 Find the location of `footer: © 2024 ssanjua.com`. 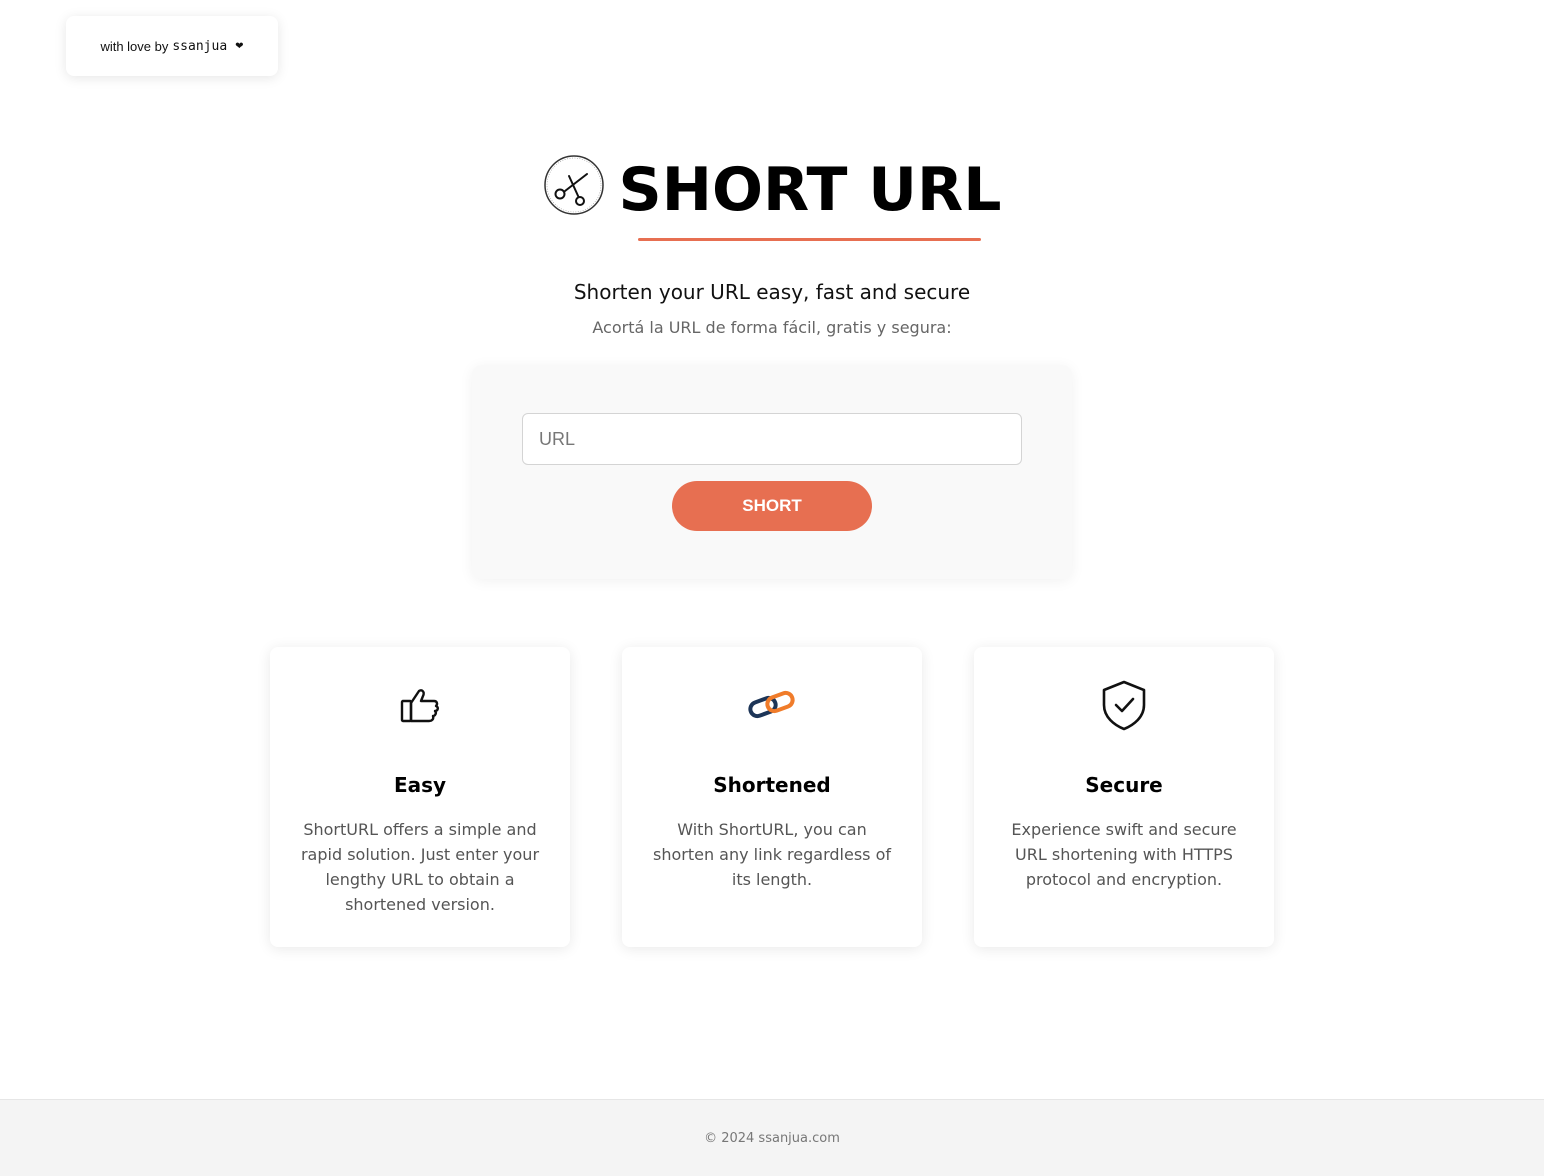

footer: © 2024 ssanjua.com is located at coordinates (772, 1137).